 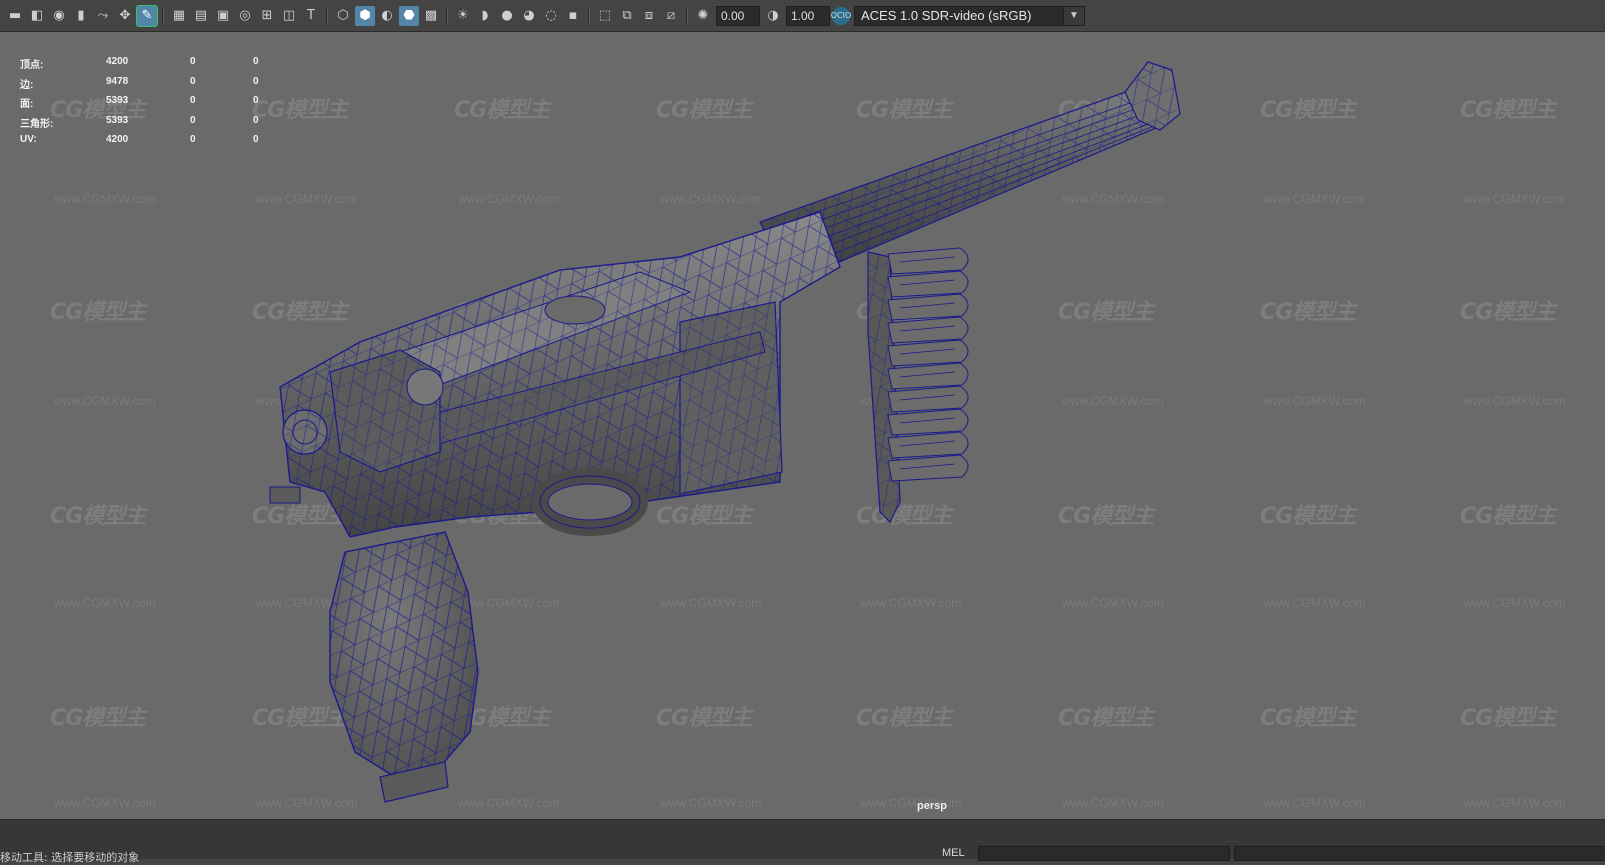 I want to click on xray-icon: ▩, so click(x=431, y=16).